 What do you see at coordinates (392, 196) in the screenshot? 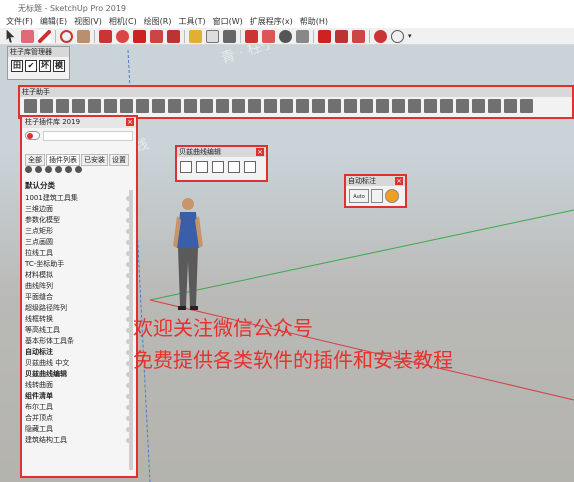
I see `gear-icon` at bounding box center [392, 196].